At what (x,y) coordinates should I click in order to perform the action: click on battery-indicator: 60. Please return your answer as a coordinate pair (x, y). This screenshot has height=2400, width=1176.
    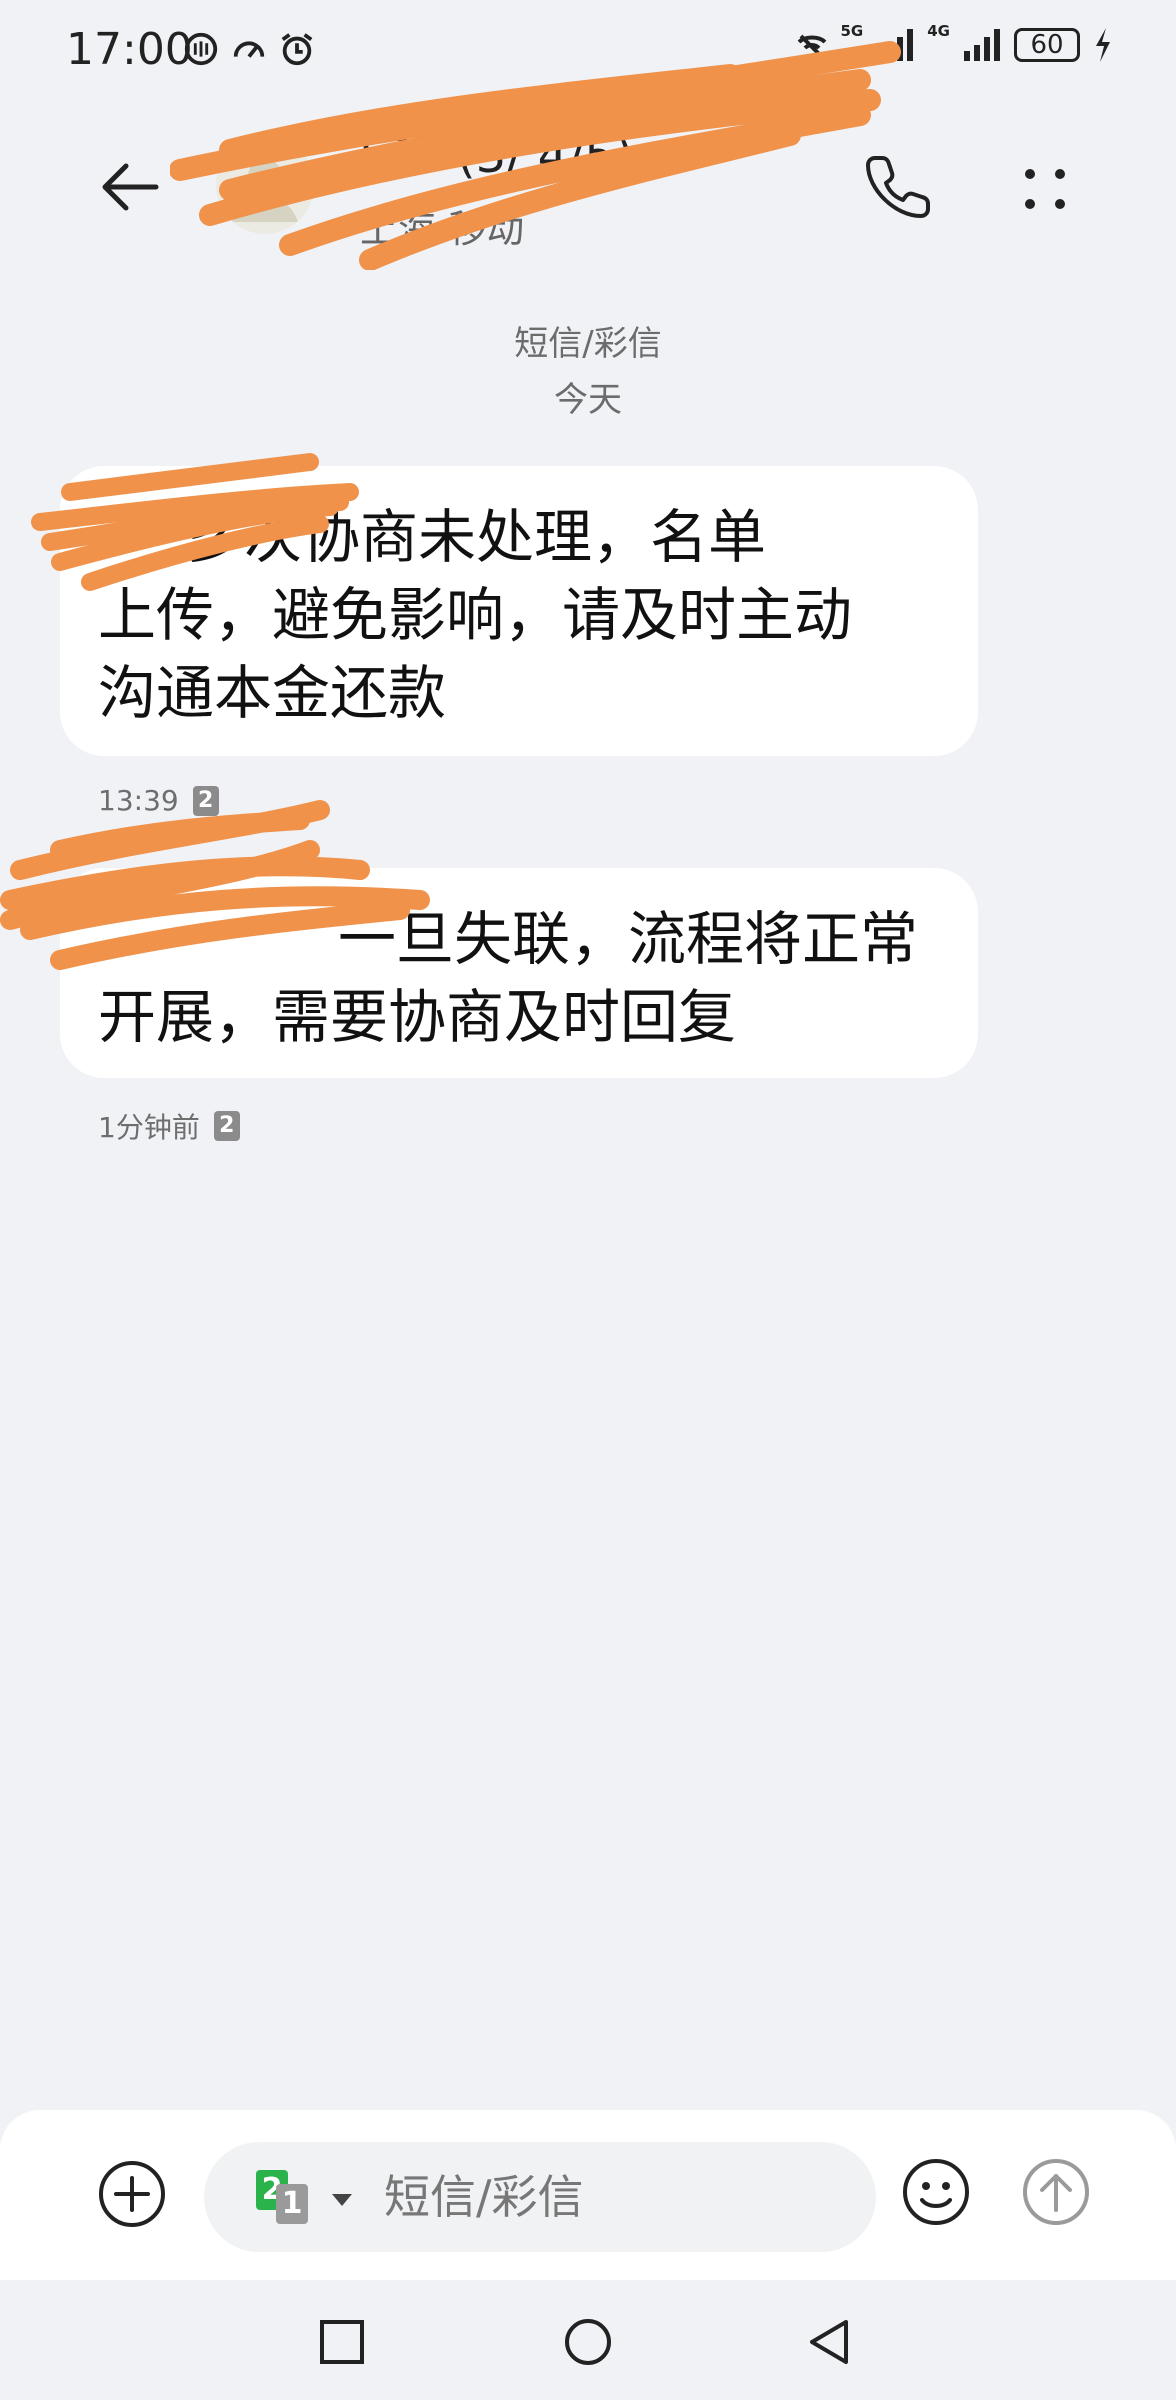
    Looking at the image, I should click on (1047, 45).